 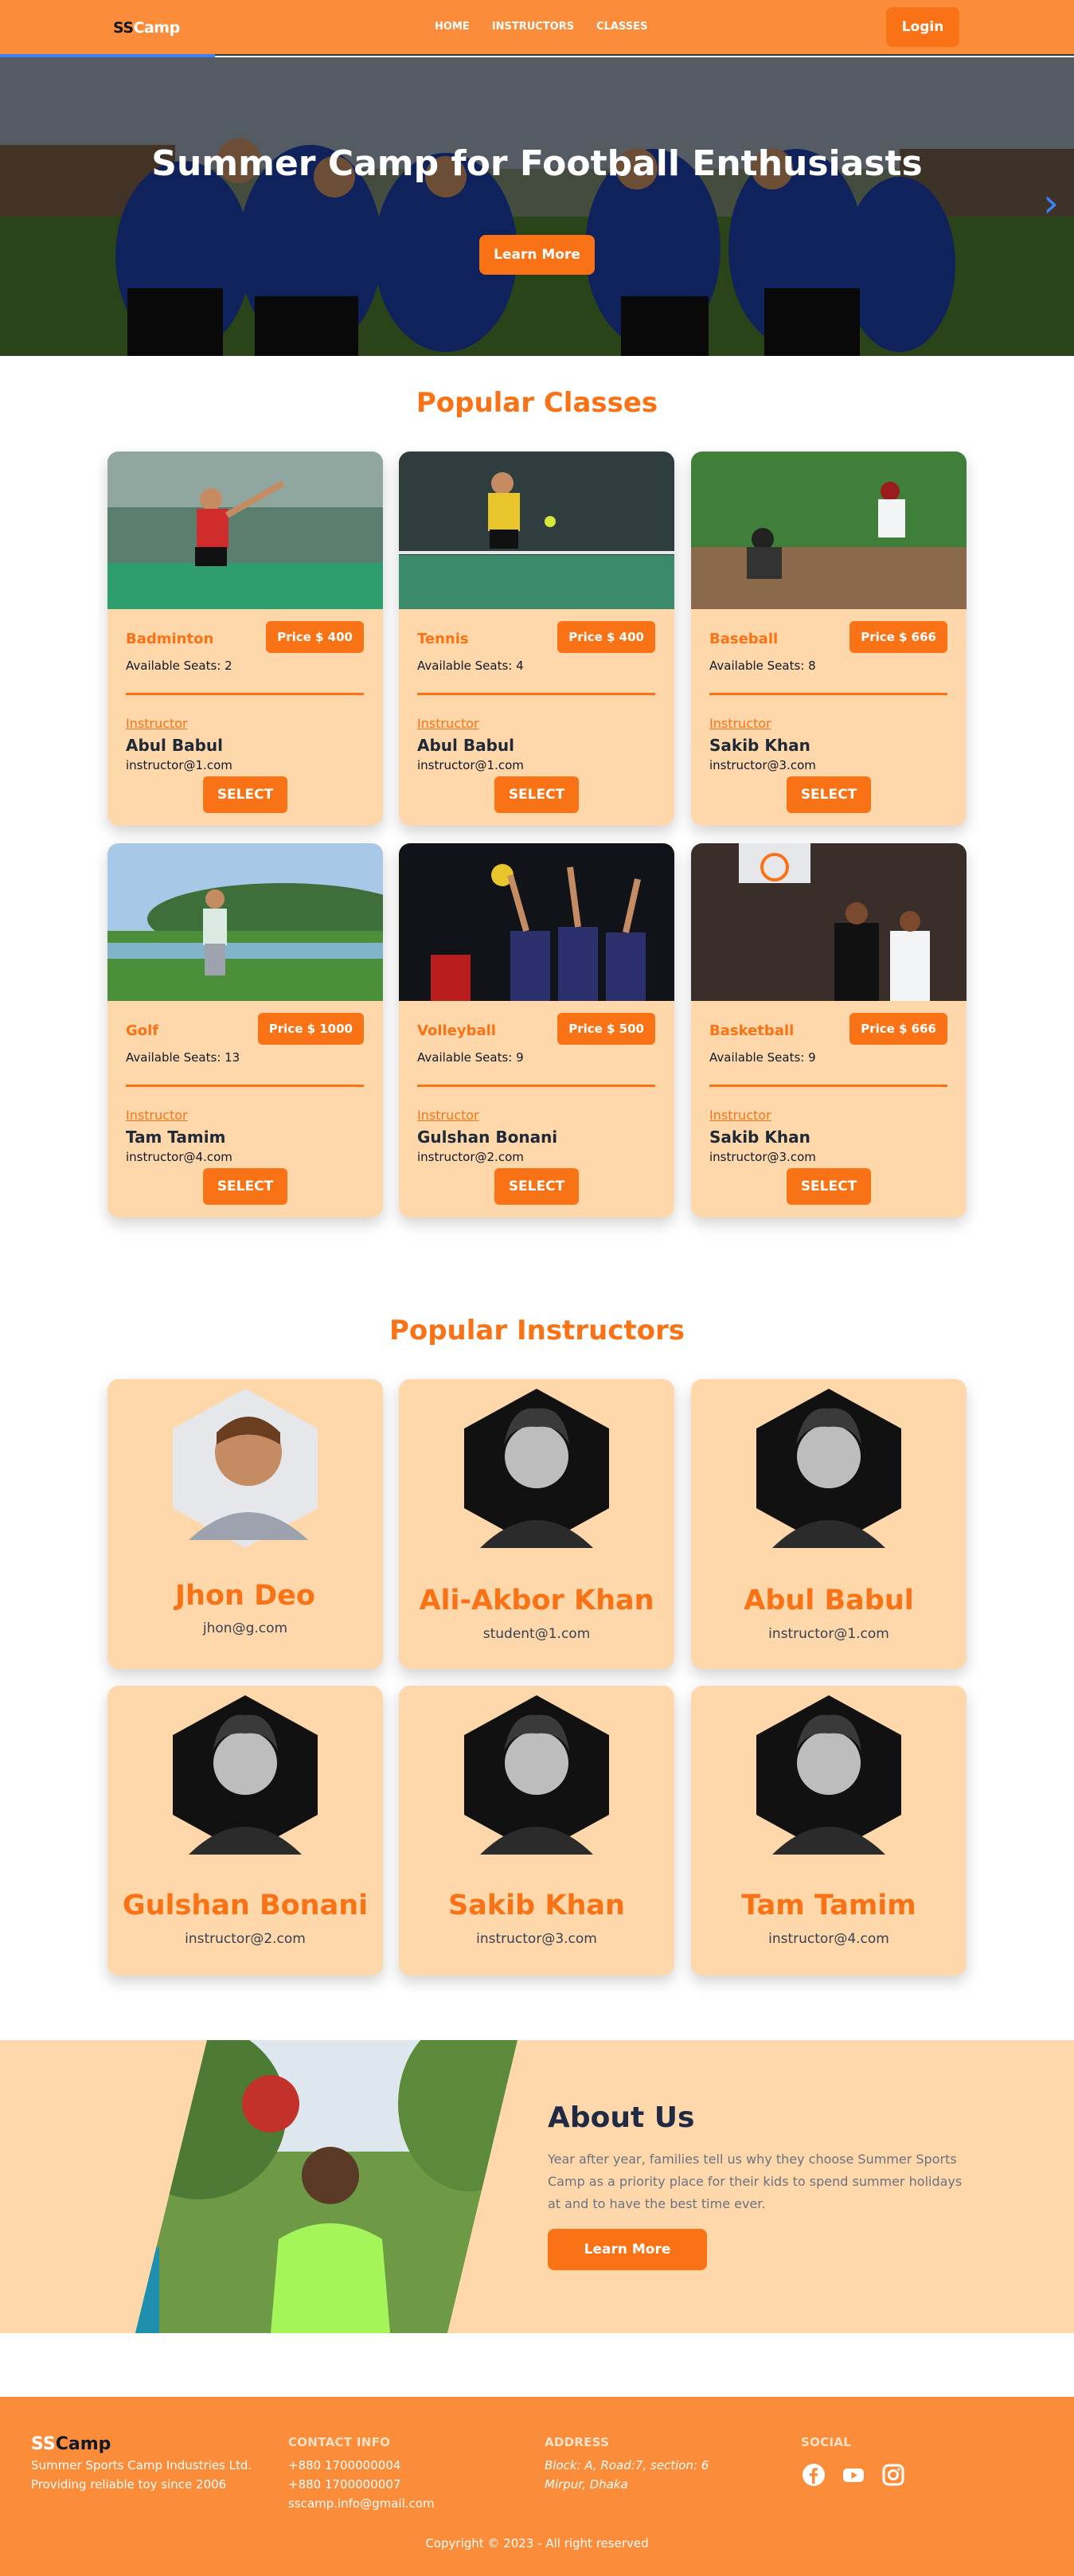 I want to click on footer-logo: SSCamp, so click(x=71, y=2444).